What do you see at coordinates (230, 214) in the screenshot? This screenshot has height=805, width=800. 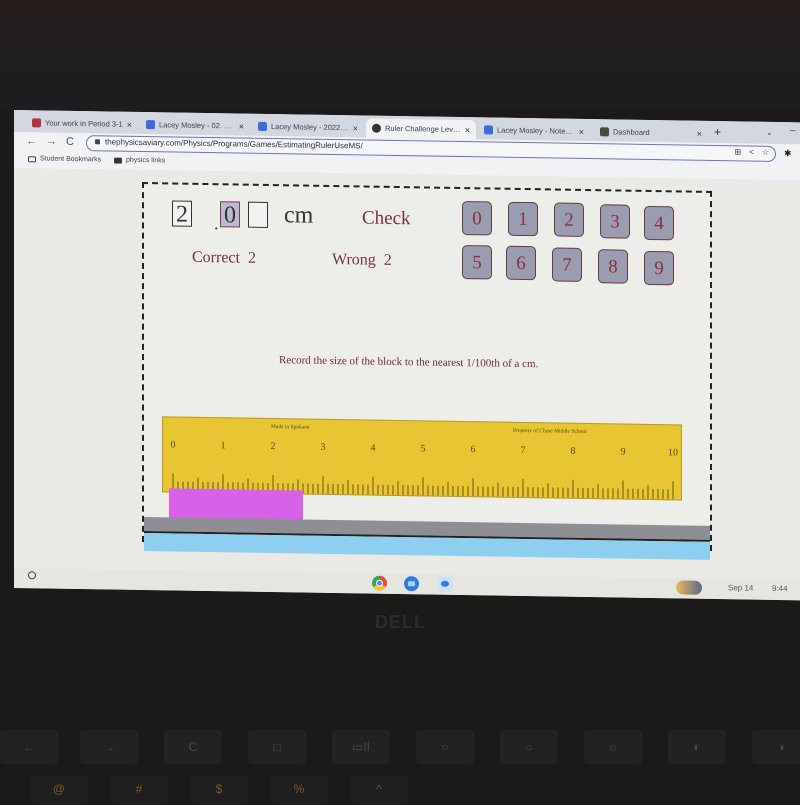 I see `answer-digit-tenths: 0` at bounding box center [230, 214].